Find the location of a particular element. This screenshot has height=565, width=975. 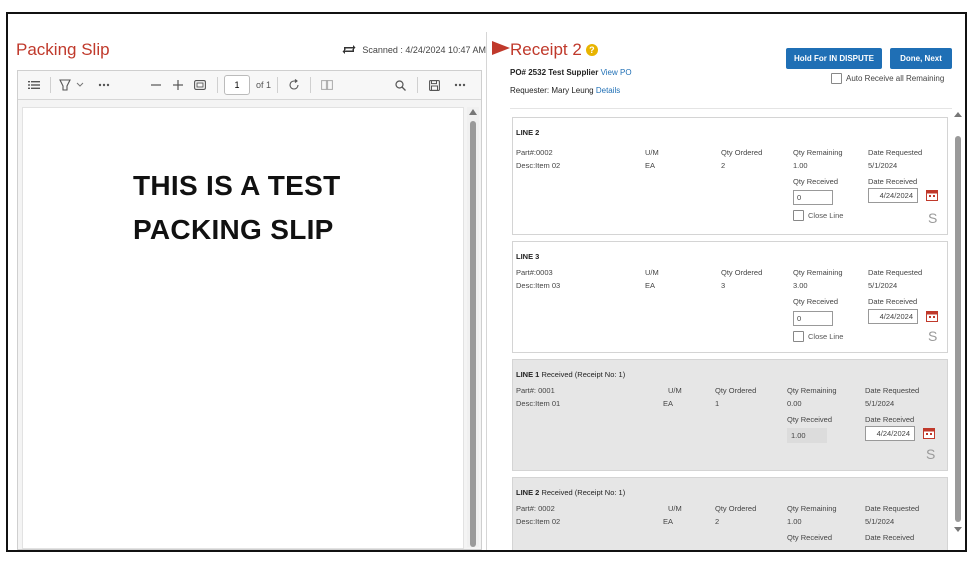

done-next-button: Done, Next is located at coordinates (921, 58).